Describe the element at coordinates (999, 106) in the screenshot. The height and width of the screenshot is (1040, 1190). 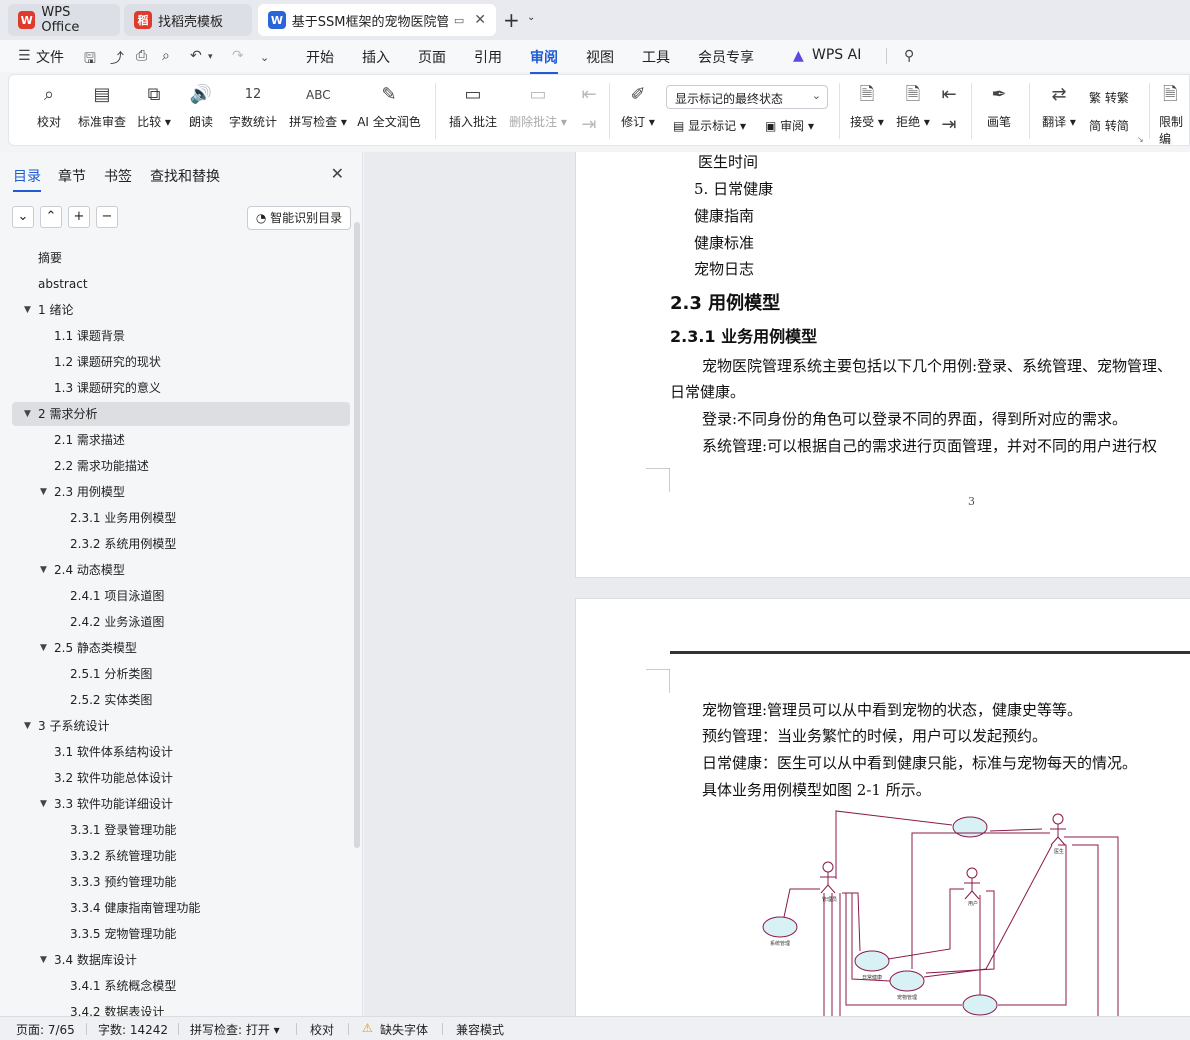
I see `pen-button: ✒ 画笔` at that location.